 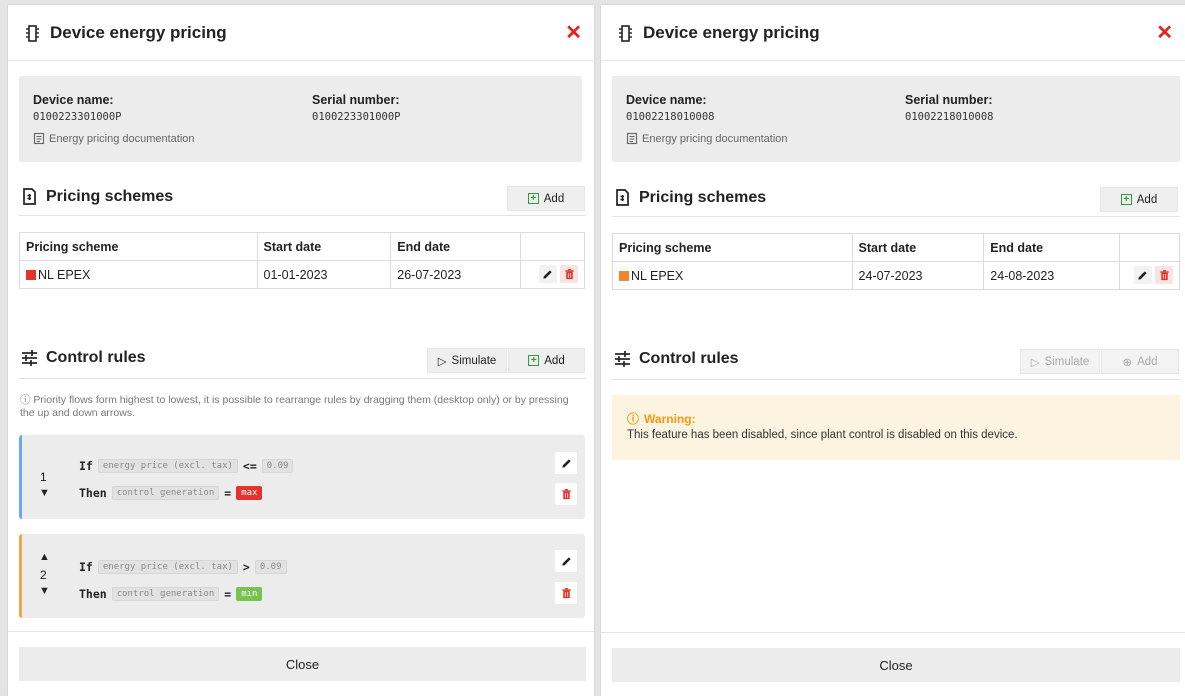 What do you see at coordinates (1052, 247) in the screenshot?
I see `column-header: End date` at bounding box center [1052, 247].